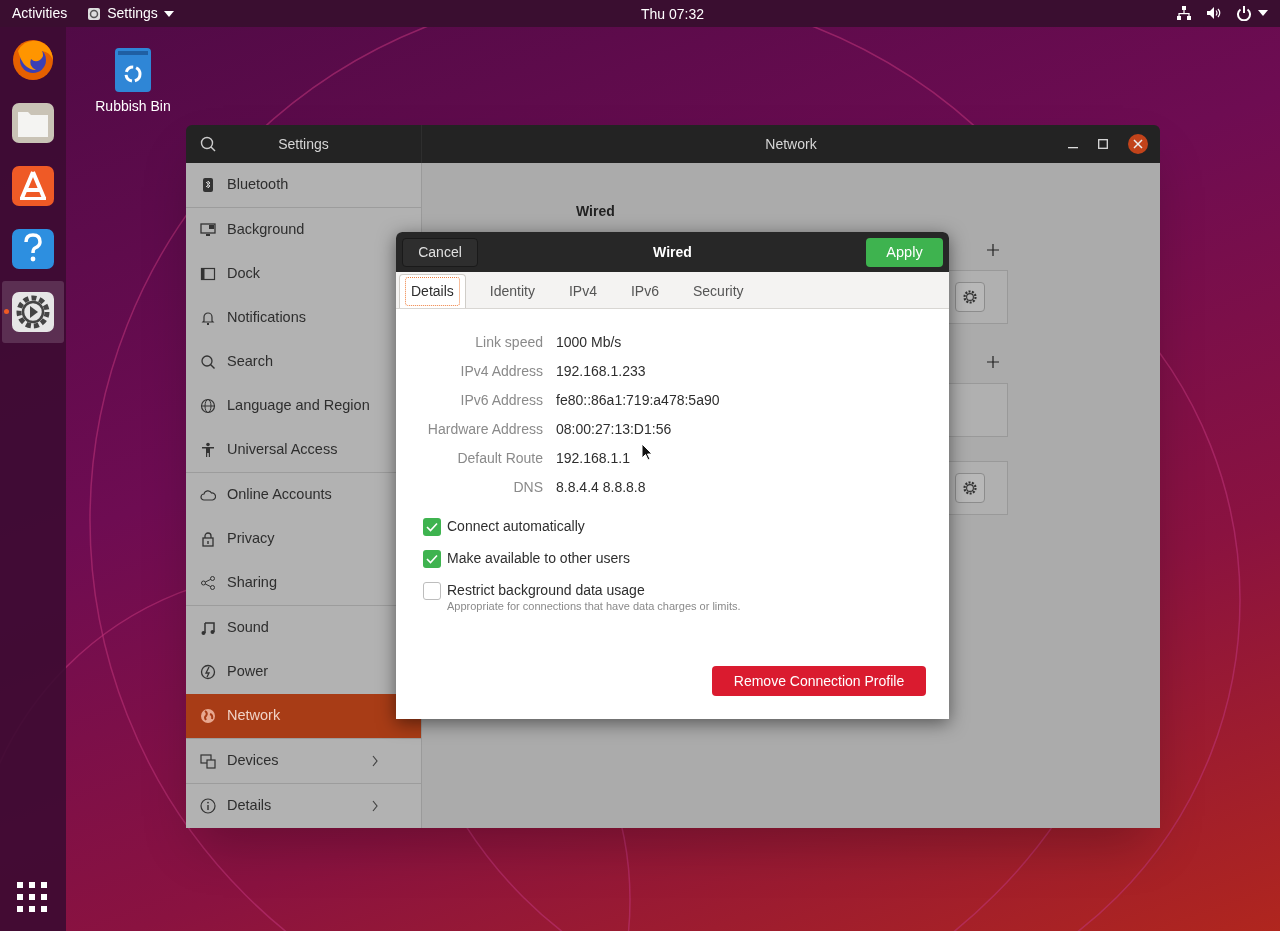  What do you see at coordinates (290, 539) in the screenshot?
I see `sidebar-item: Privacy` at bounding box center [290, 539].